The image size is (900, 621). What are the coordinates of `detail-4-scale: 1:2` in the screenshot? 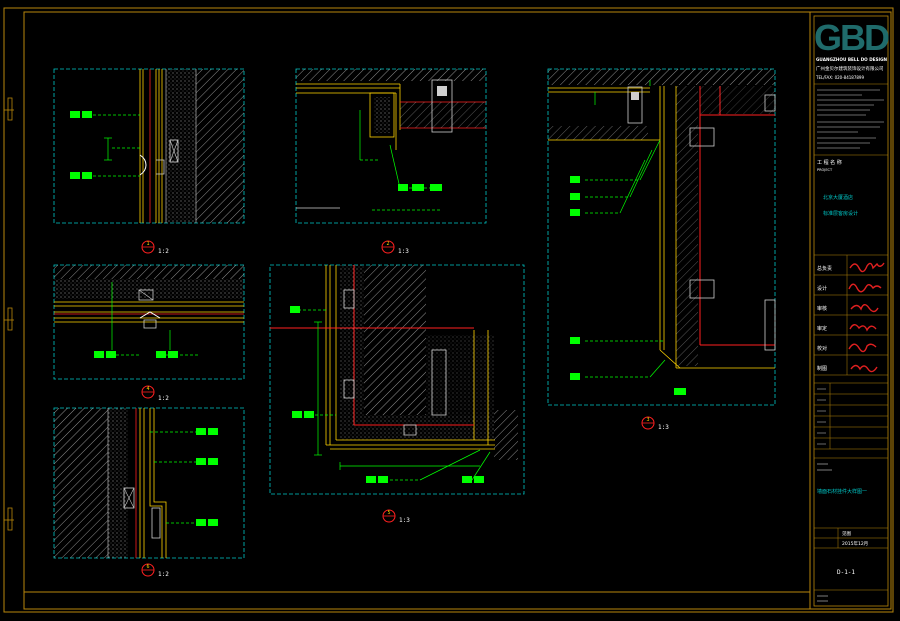 It's located at (163, 398).